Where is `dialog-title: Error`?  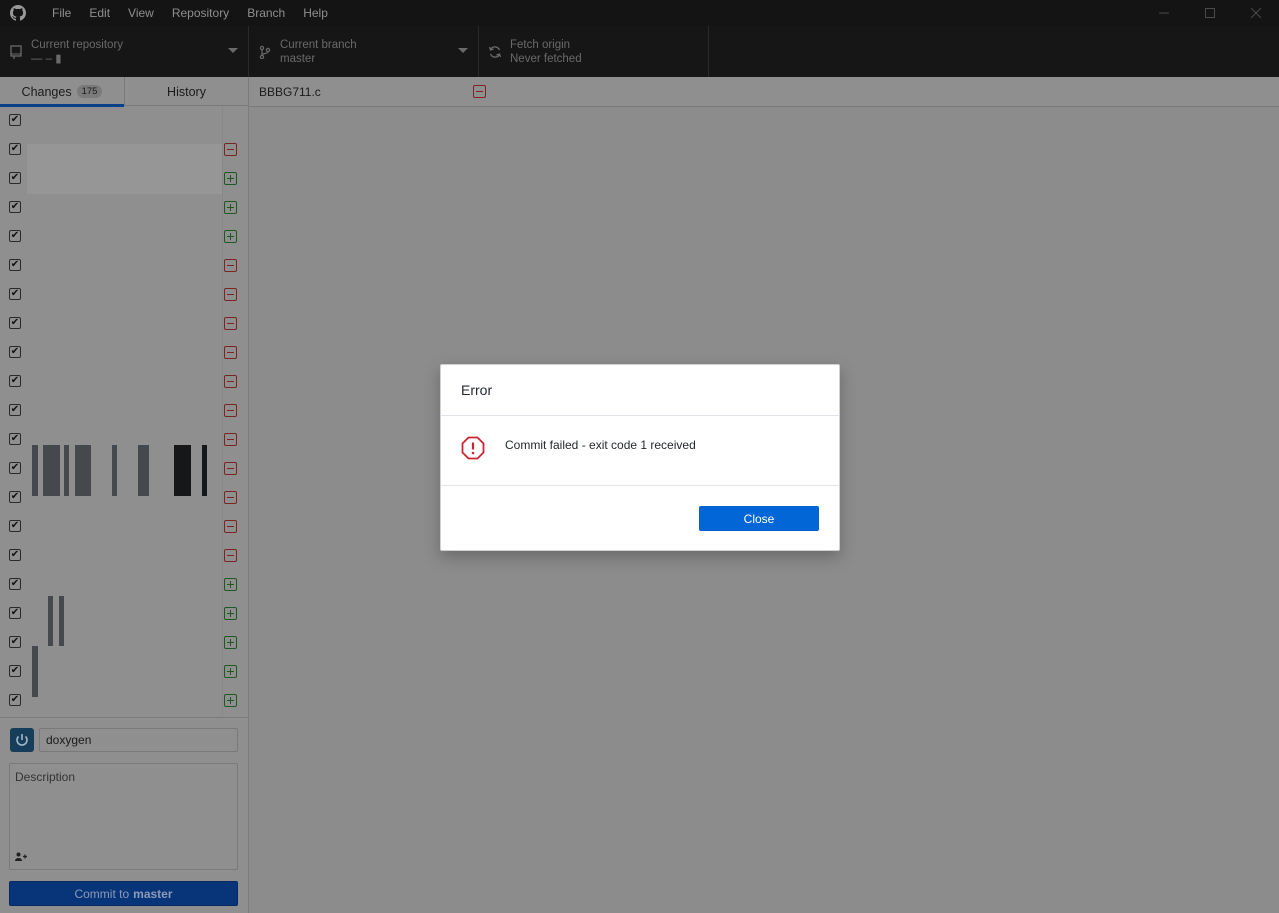 dialog-title: Error is located at coordinates (477, 390).